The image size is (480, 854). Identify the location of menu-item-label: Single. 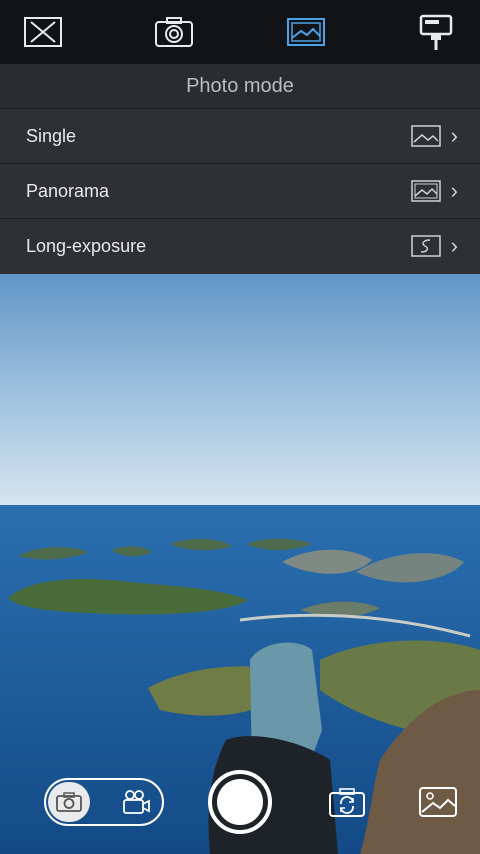
(51, 135).